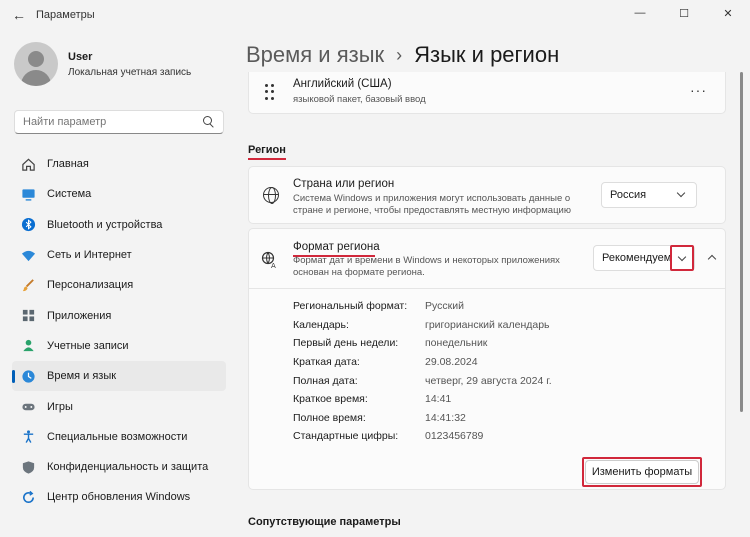 The height and width of the screenshot is (537, 750). I want to click on sidebar-item-accounts: Учетные записи, so click(119, 346).